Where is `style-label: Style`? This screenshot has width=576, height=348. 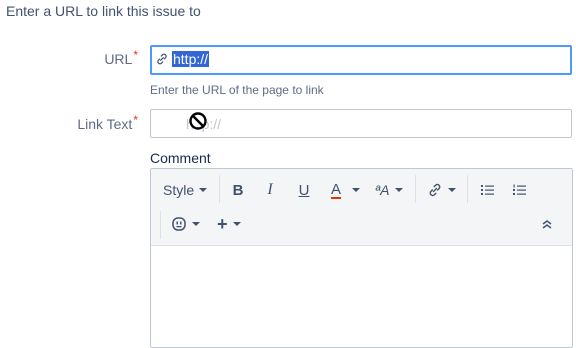 style-label: Style is located at coordinates (179, 190).